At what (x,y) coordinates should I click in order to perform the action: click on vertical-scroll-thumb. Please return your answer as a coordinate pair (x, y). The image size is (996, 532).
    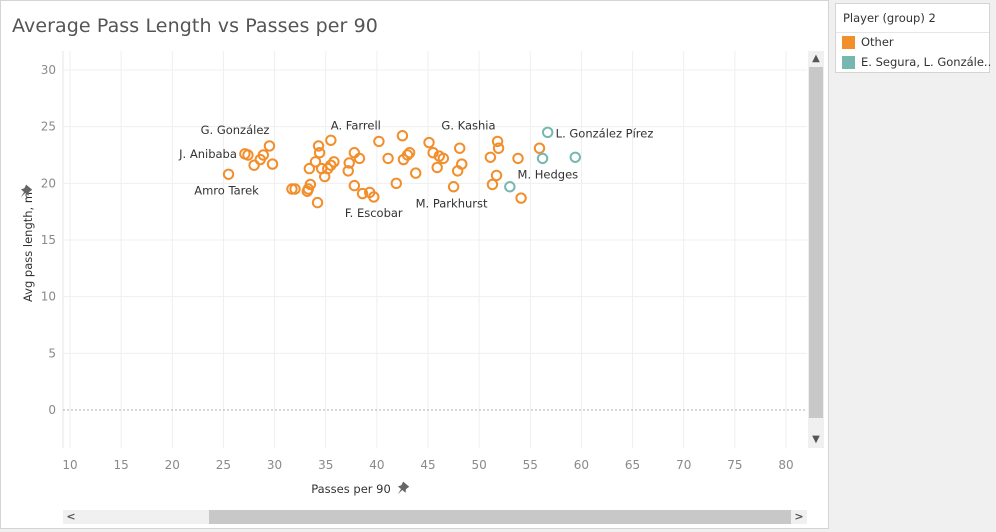
    Looking at the image, I should click on (816, 242).